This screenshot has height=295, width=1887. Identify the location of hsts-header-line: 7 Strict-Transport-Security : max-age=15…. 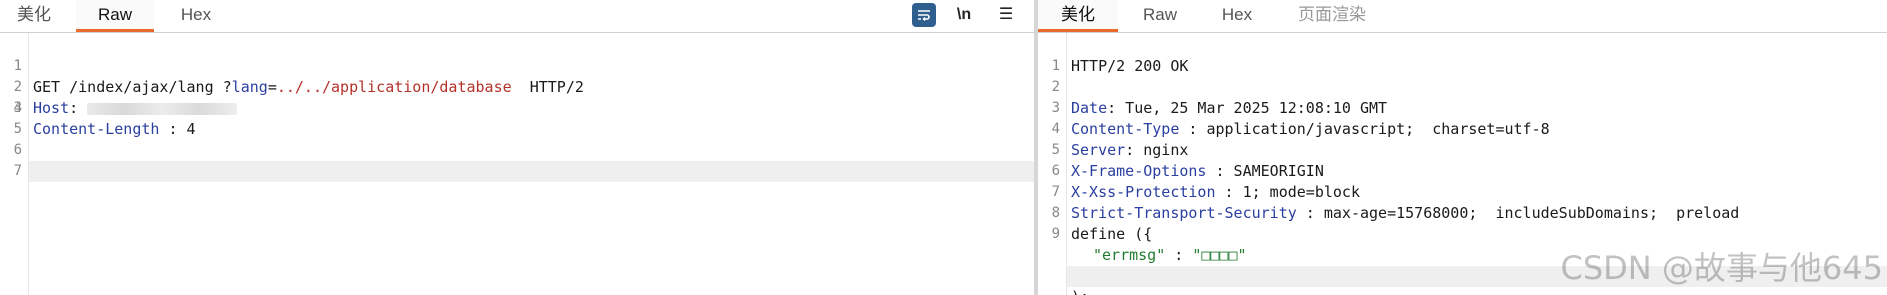
(1395, 203).